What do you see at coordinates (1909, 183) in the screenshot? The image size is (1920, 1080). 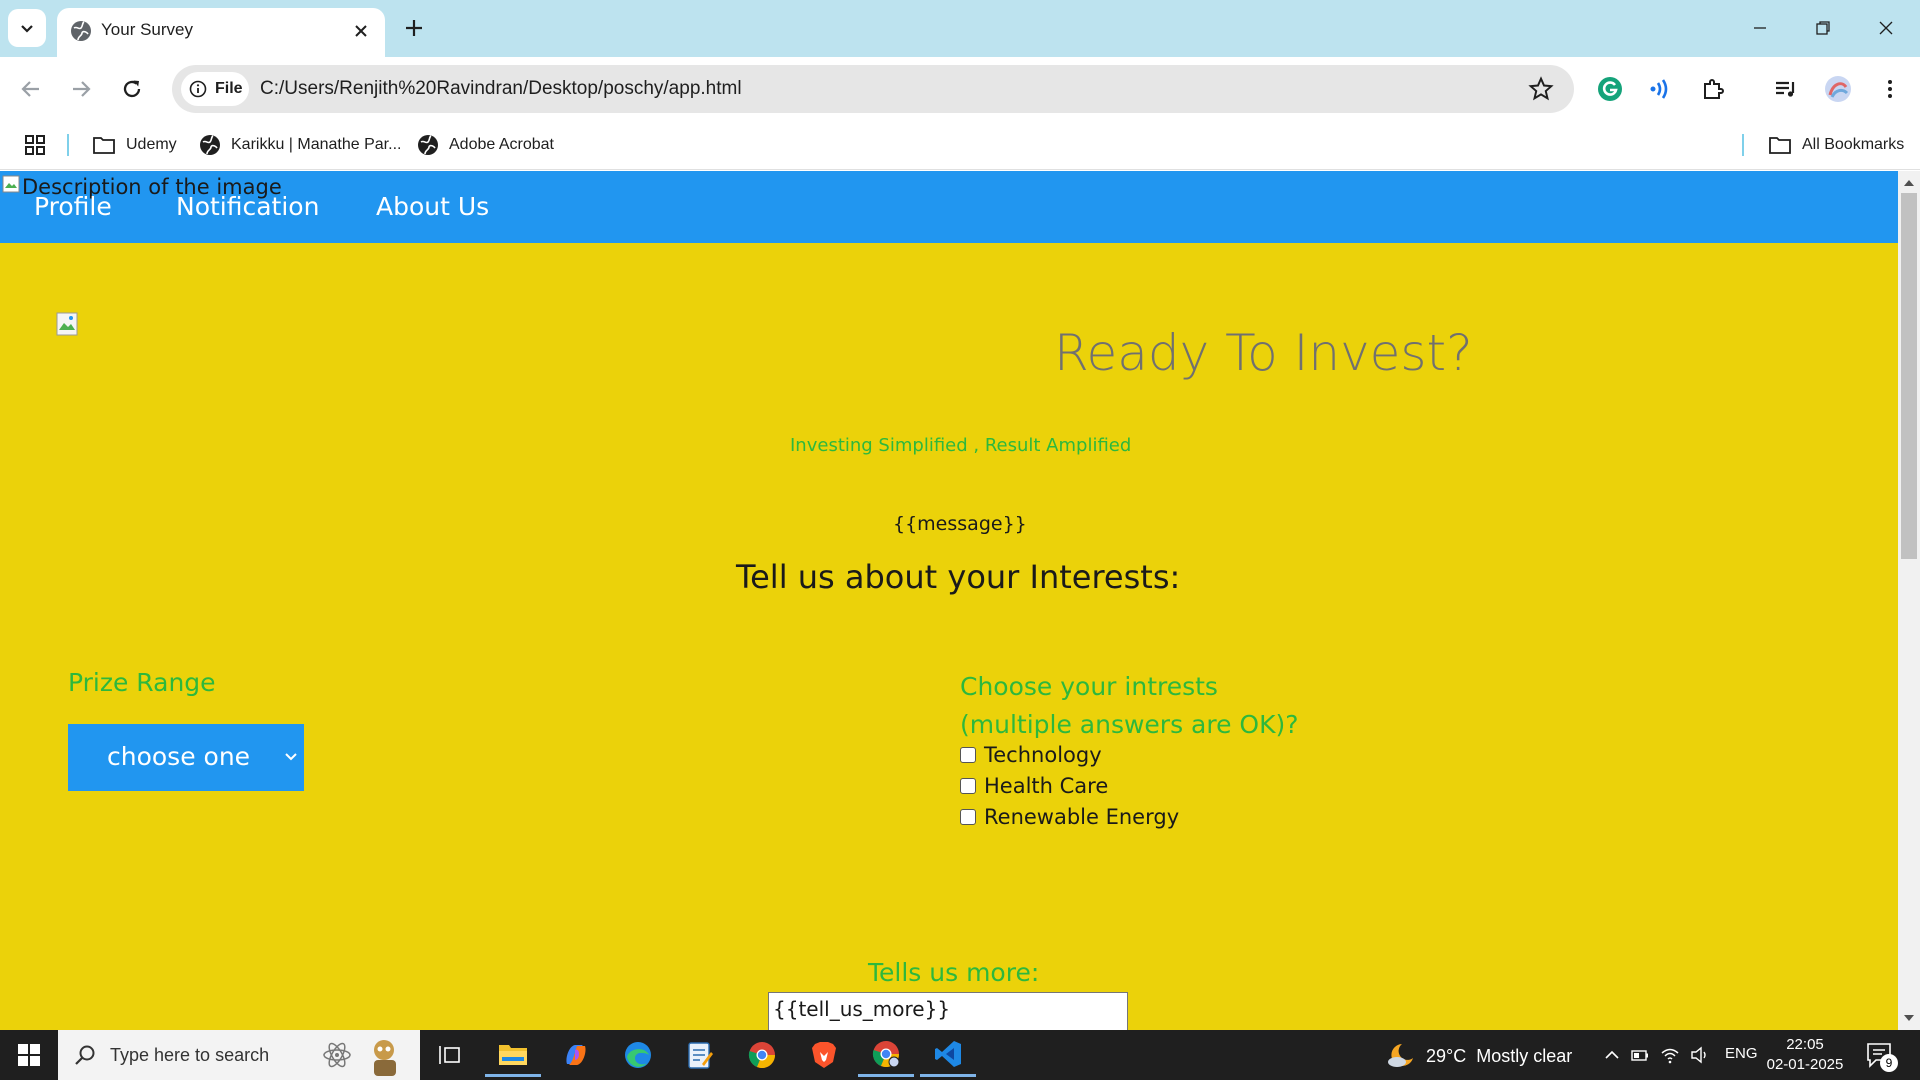 I see `scroll-up-arrow-icon` at bounding box center [1909, 183].